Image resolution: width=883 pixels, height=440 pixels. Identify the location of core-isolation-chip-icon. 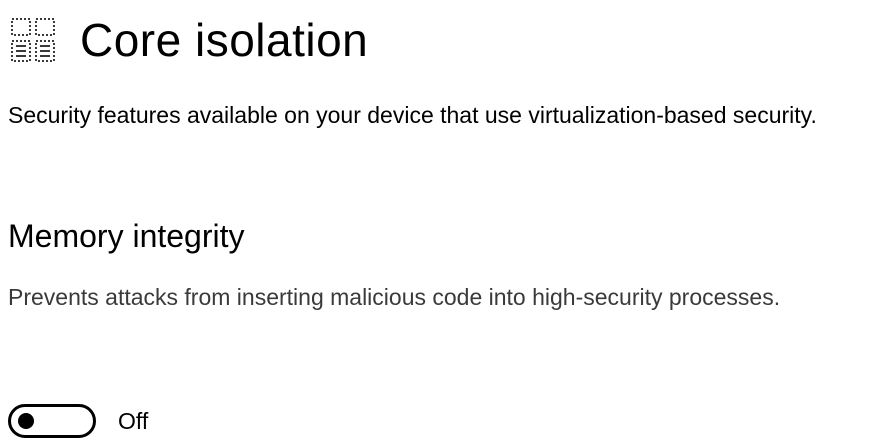
(33, 40).